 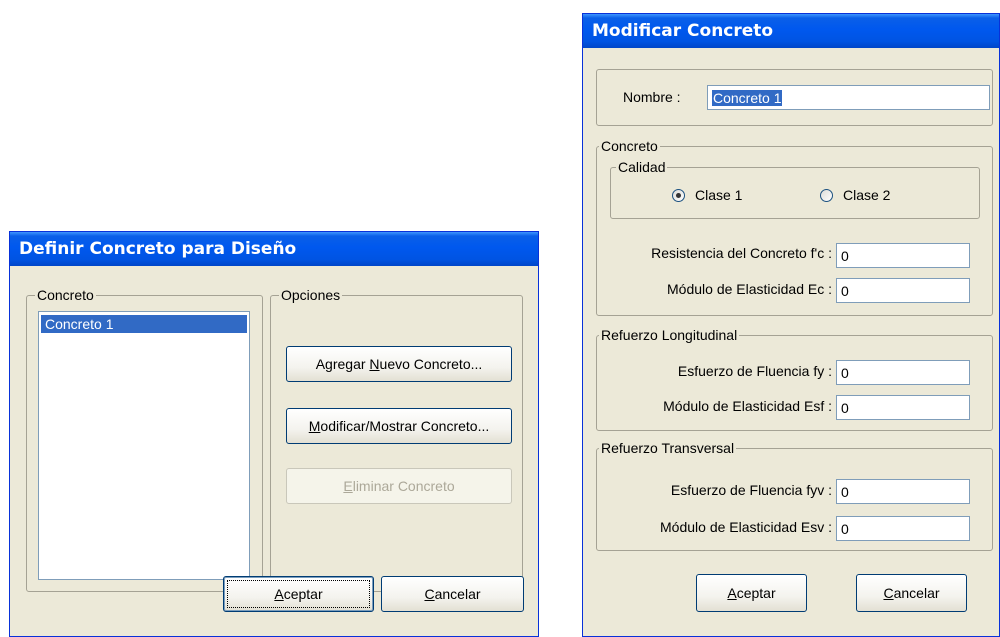 I want to click on modulo-ec-label: Módulo de Elasticidad Ec :, so click(x=749, y=289).